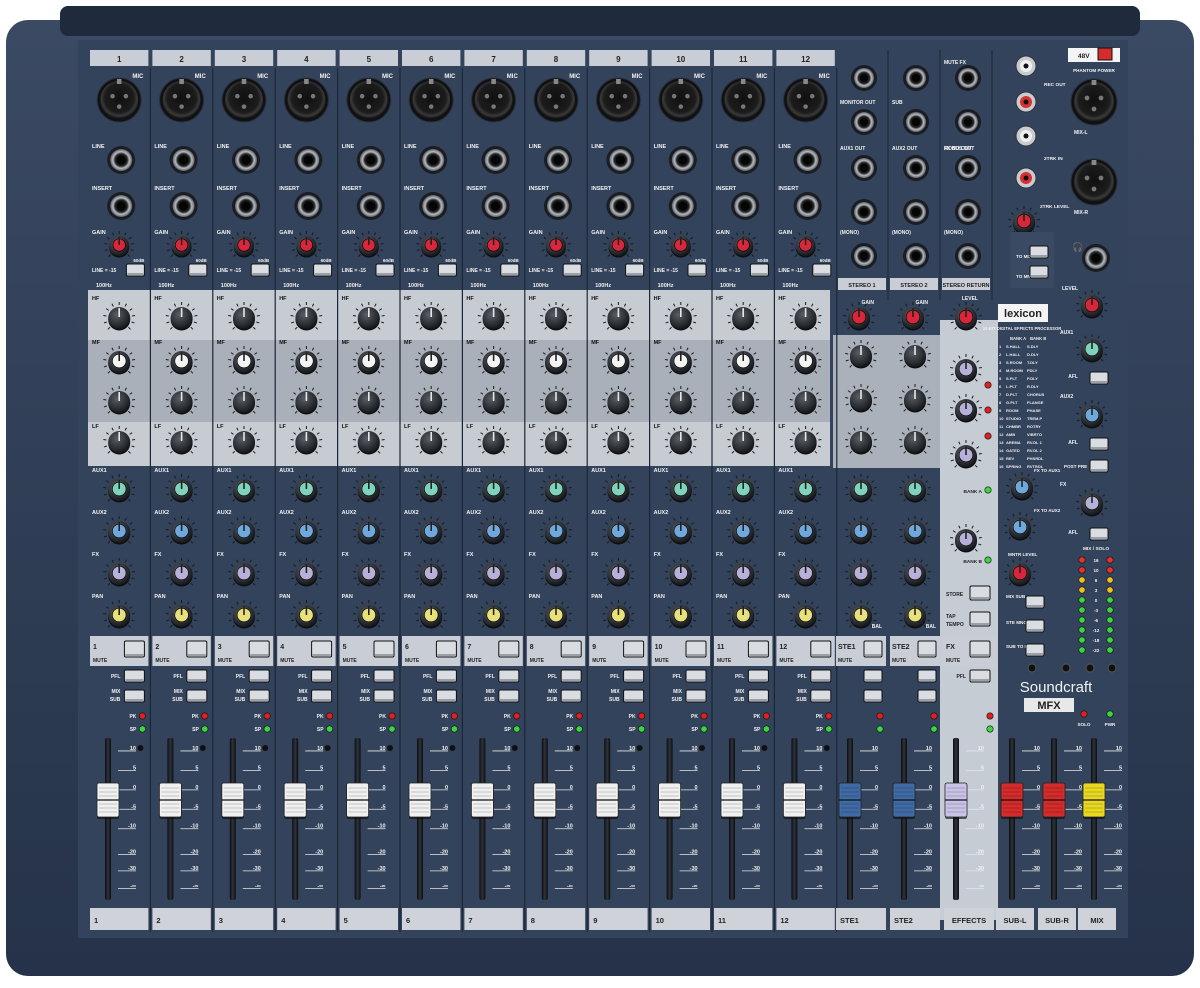 The image size is (1200, 988). Describe the element at coordinates (1094, 102) in the screenshot. I see `mix-l-xlr-output` at that location.